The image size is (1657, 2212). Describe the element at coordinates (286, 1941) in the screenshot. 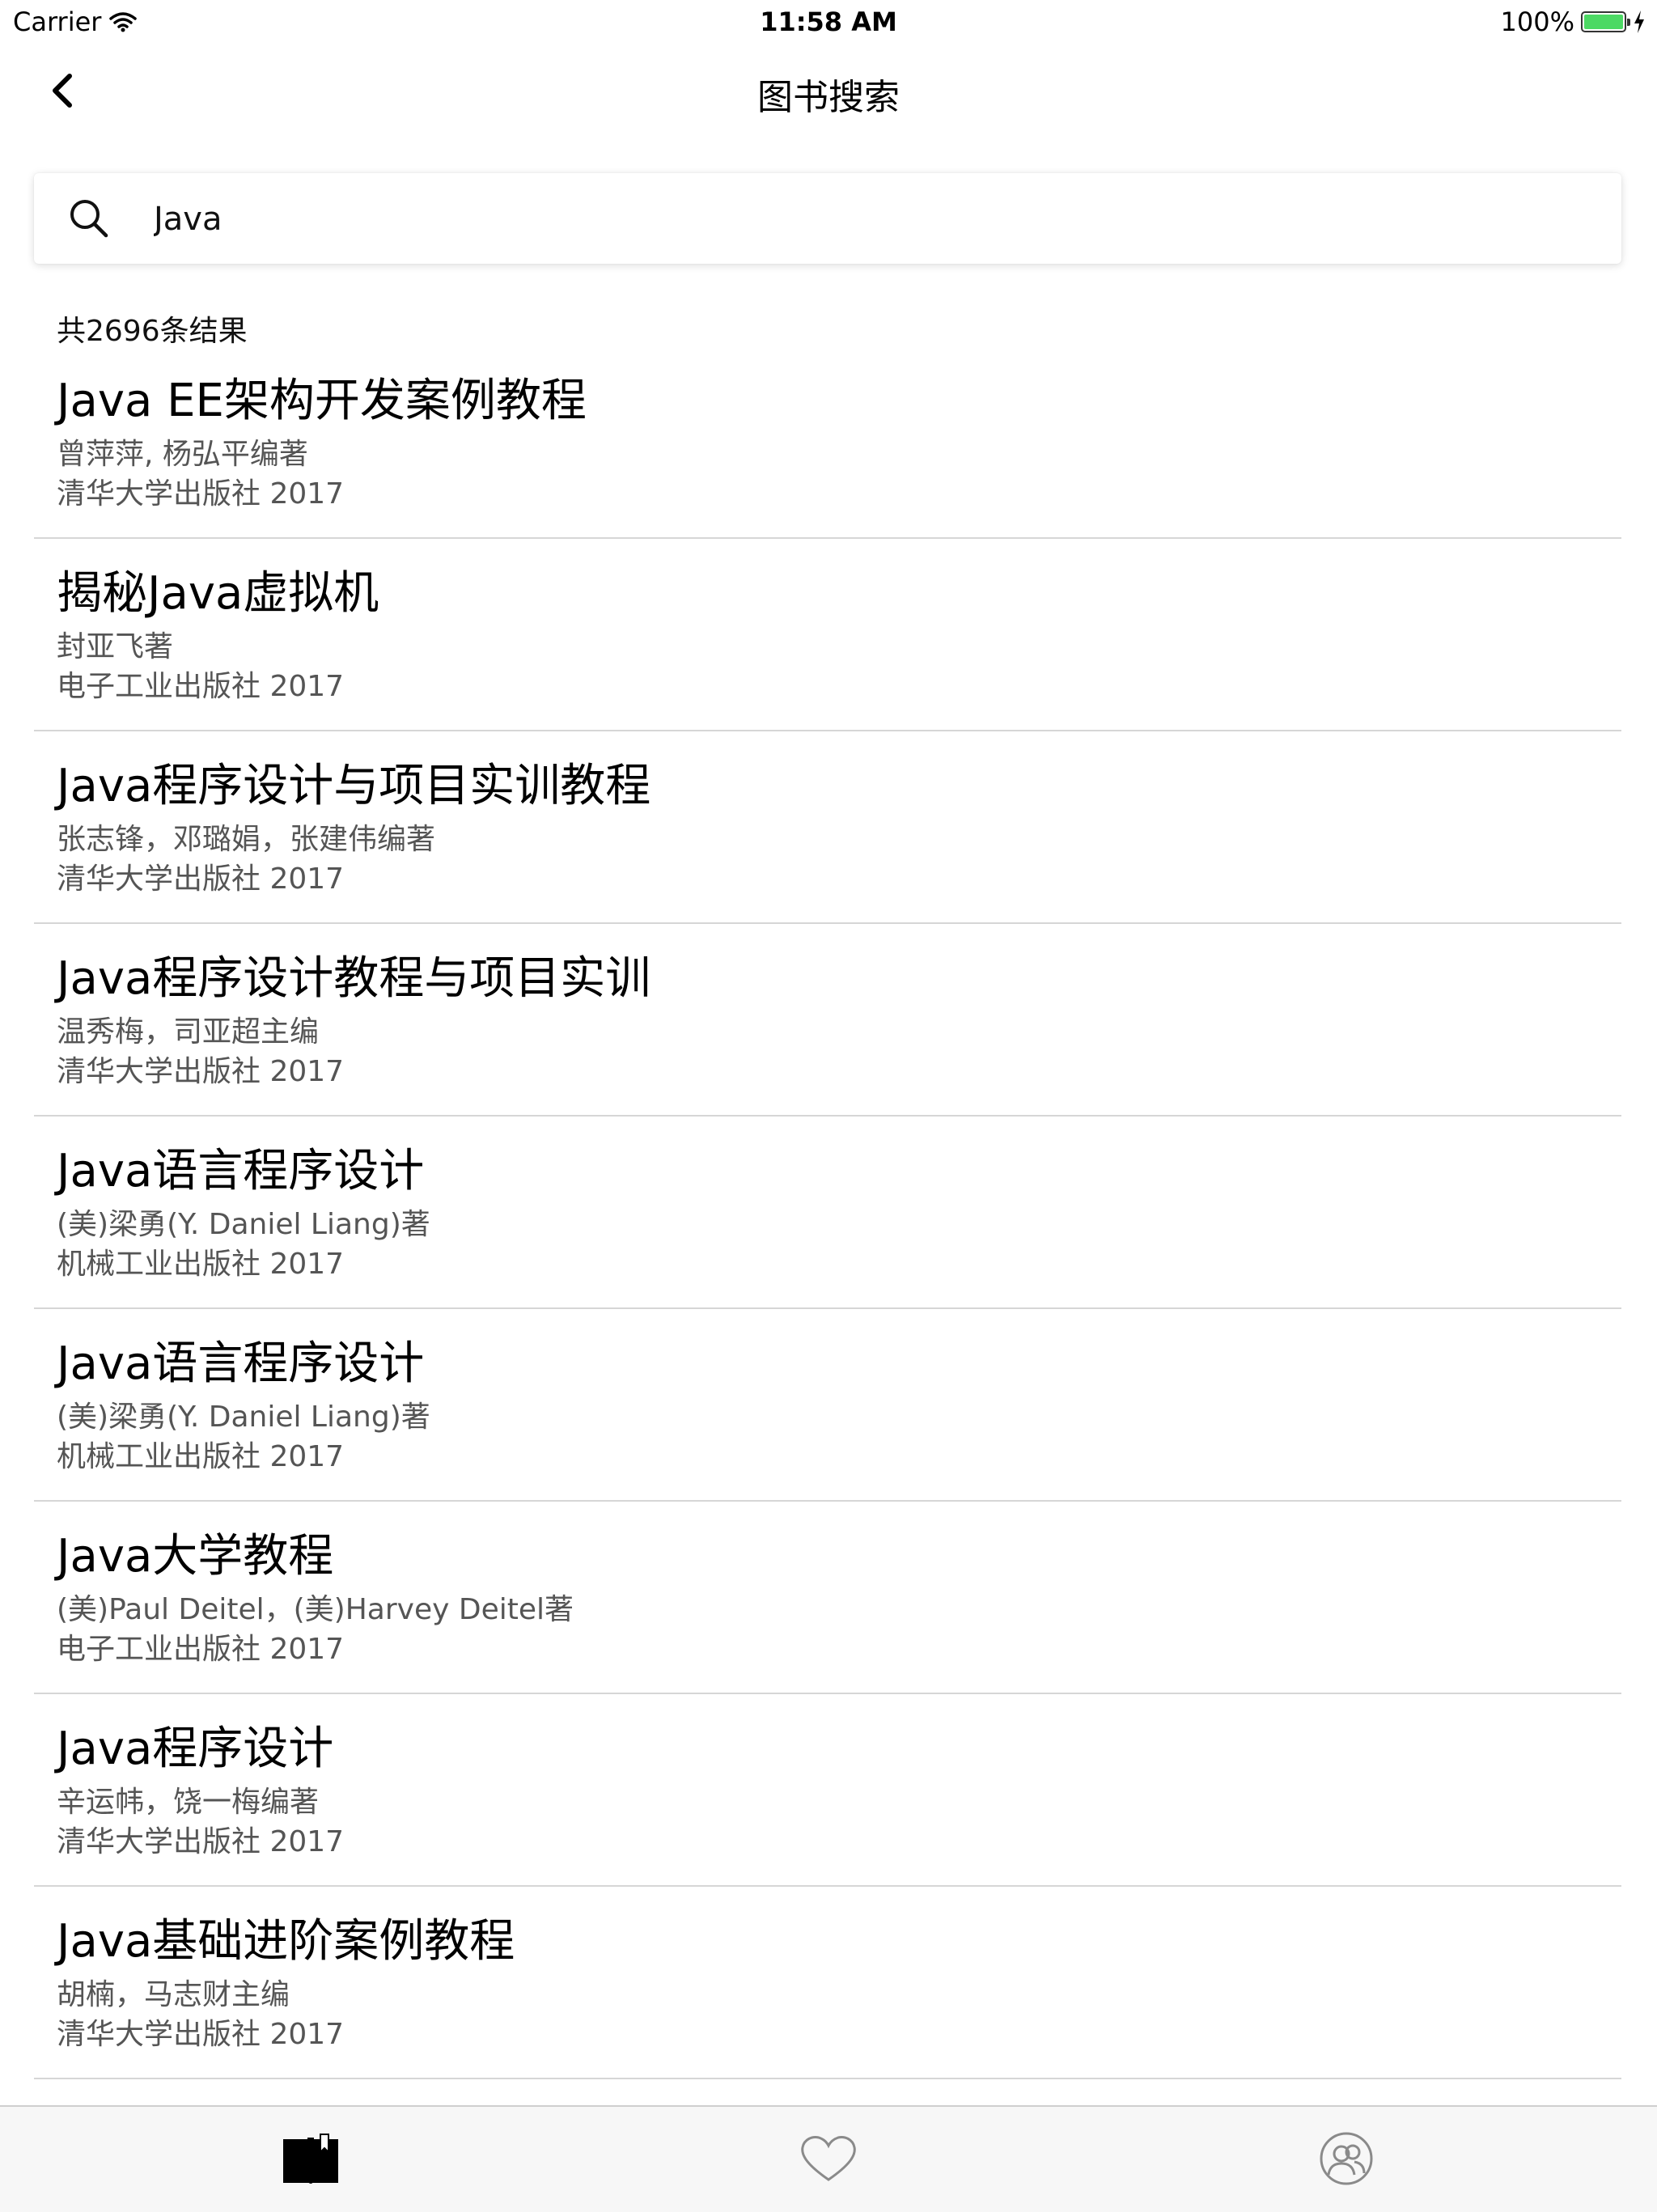

I see `book-title: Java基础进阶案例教程` at that location.